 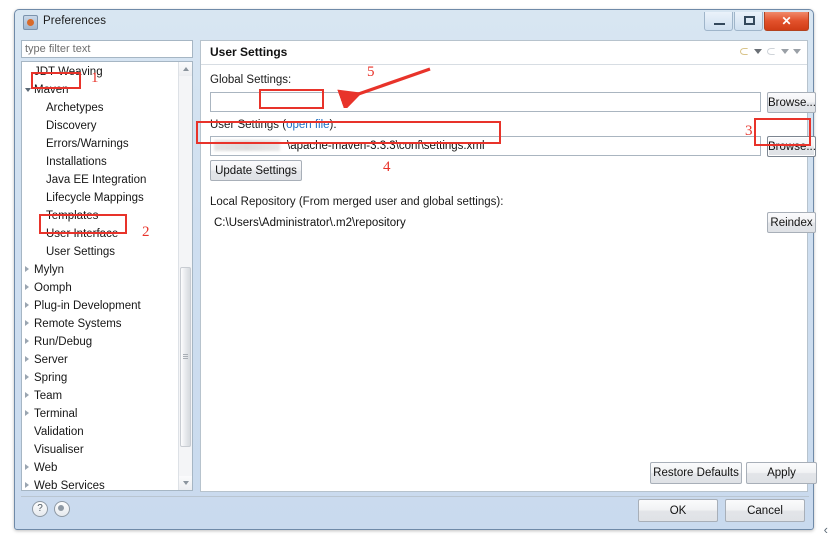 I want to click on user-settings-input, so click(x=485, y=146).